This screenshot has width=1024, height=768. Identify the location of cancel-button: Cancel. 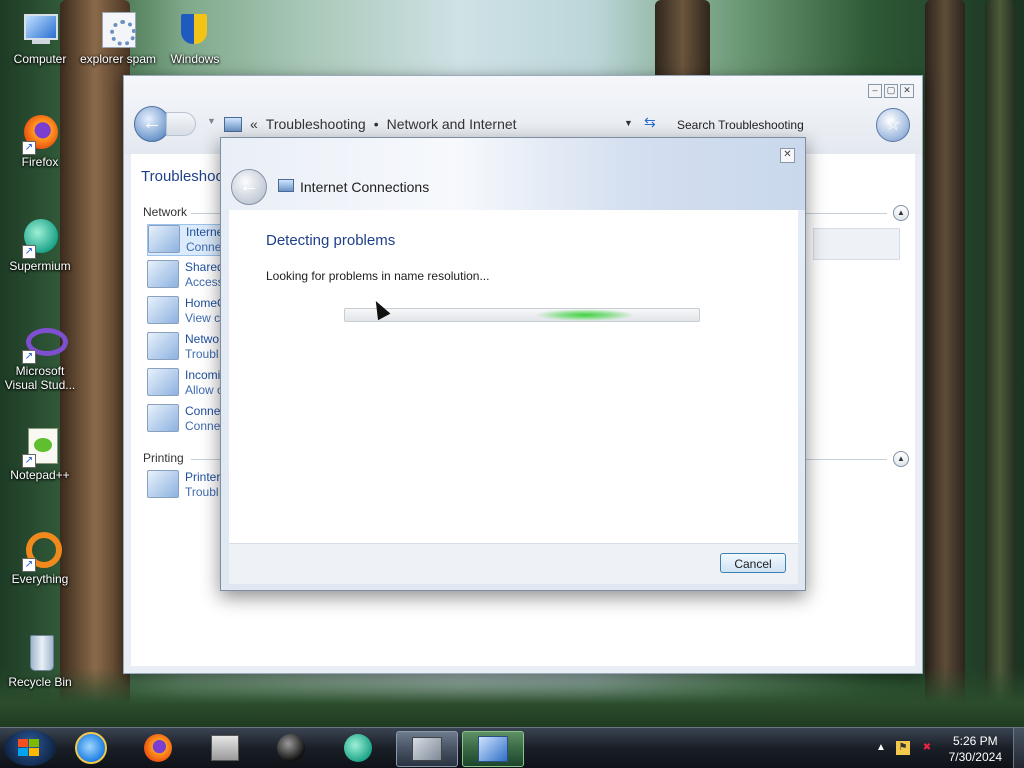
(753, 563).